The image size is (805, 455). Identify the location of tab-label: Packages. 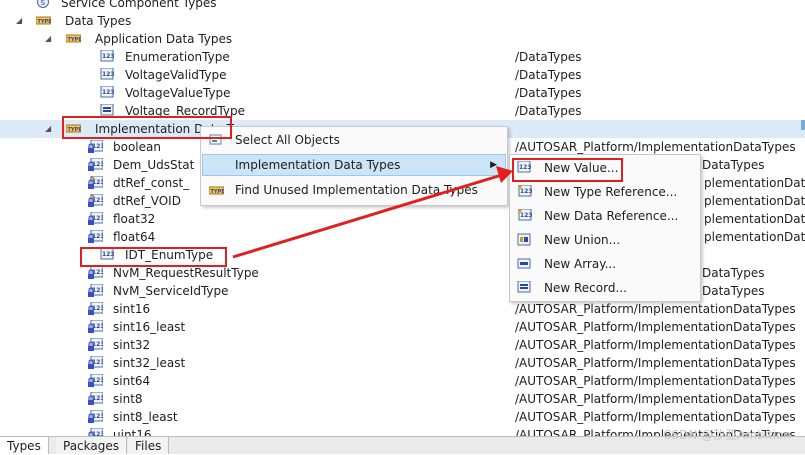
(91, 446).